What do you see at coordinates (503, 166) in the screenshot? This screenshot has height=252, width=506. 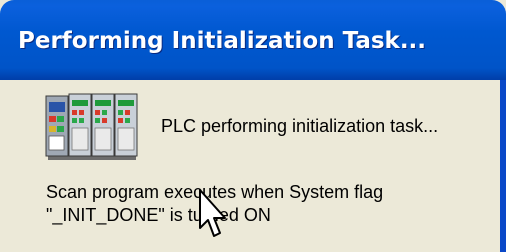 I see `window-border` at bounding box center [503, 166].